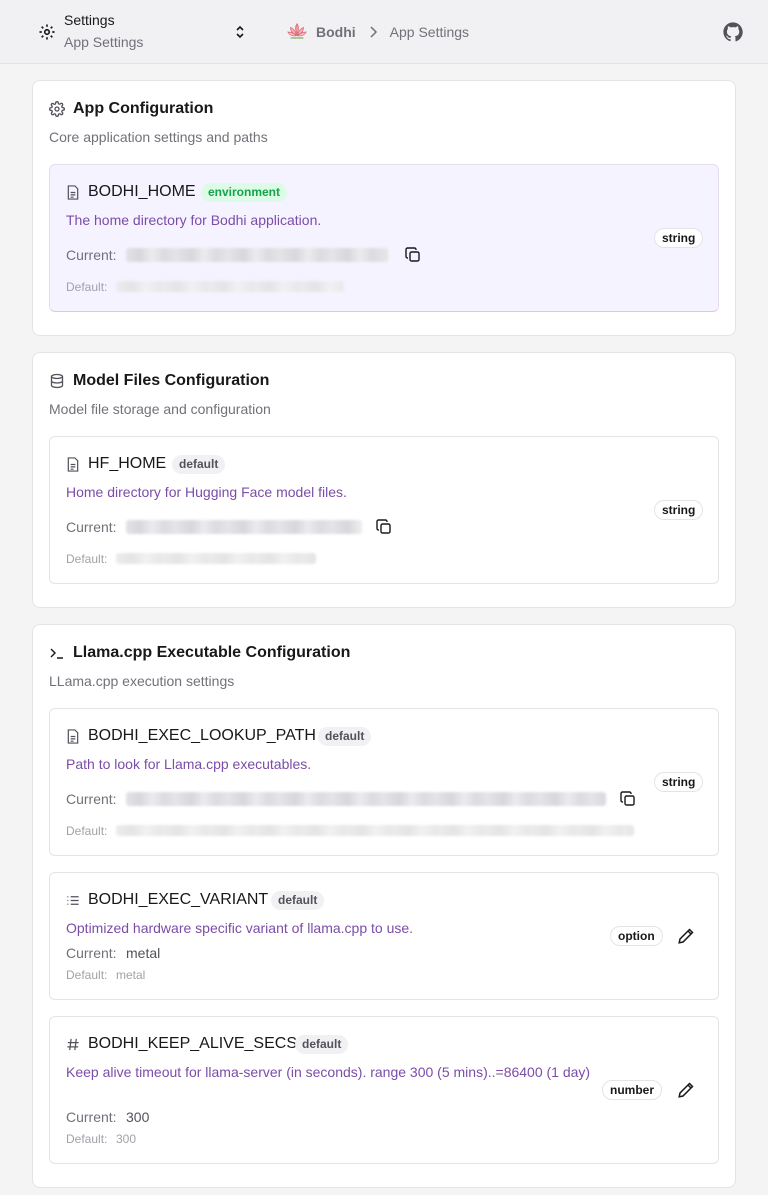 The image size is (768, 1195). What do you see at coordinates (202, 735) in the screenshot?
I see `setting-name: BODHI_EXEC_LOOKUP_PATH` at bounding box center [202, 735].